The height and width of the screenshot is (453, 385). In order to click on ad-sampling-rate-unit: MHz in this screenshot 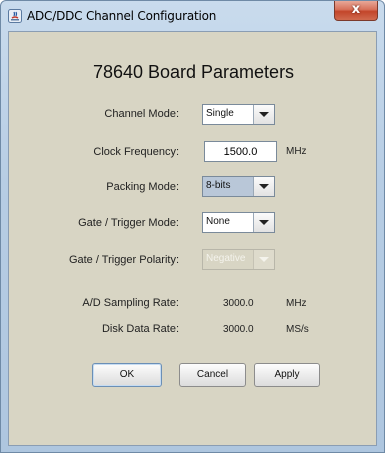, I will do `click(296, 303)`.